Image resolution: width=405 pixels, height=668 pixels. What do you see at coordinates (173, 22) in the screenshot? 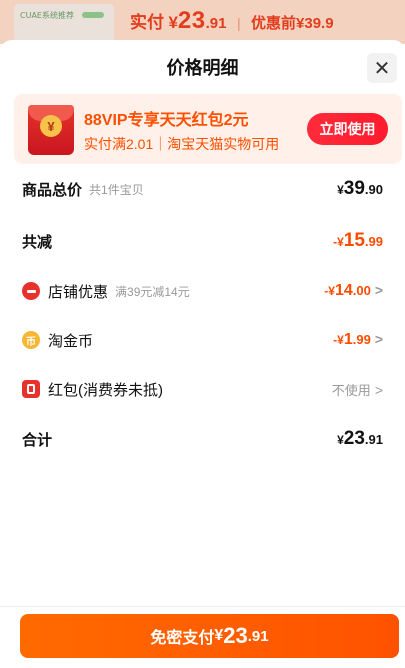
I see `paid-currency: ¥` at bounding box center [173, 22].